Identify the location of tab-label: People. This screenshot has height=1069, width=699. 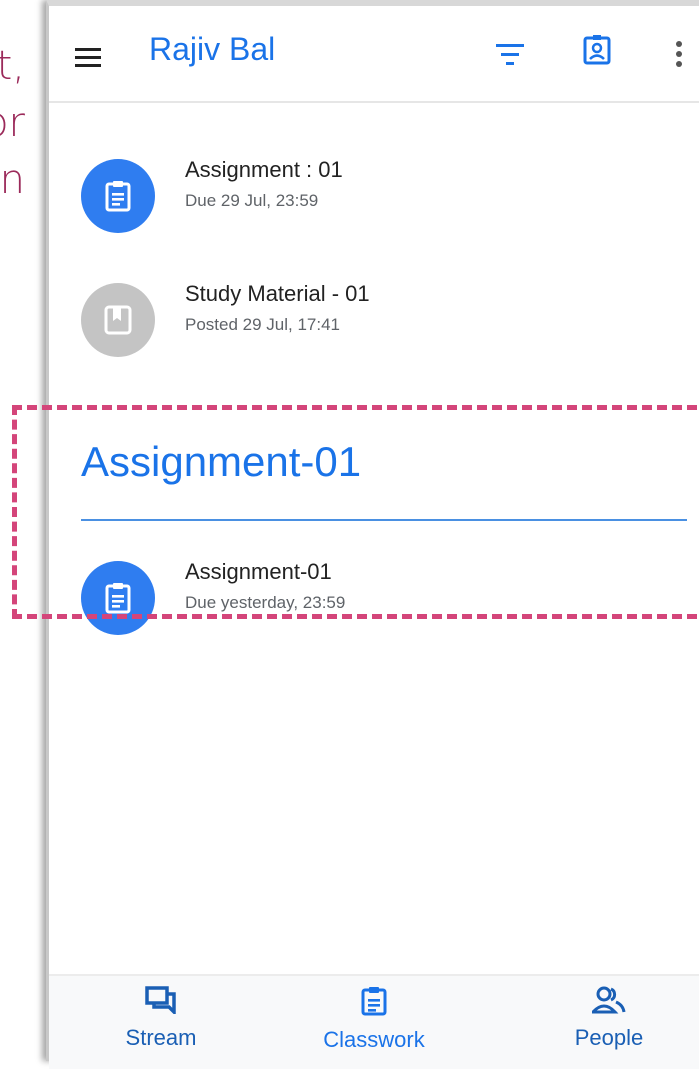
(609, 1037).